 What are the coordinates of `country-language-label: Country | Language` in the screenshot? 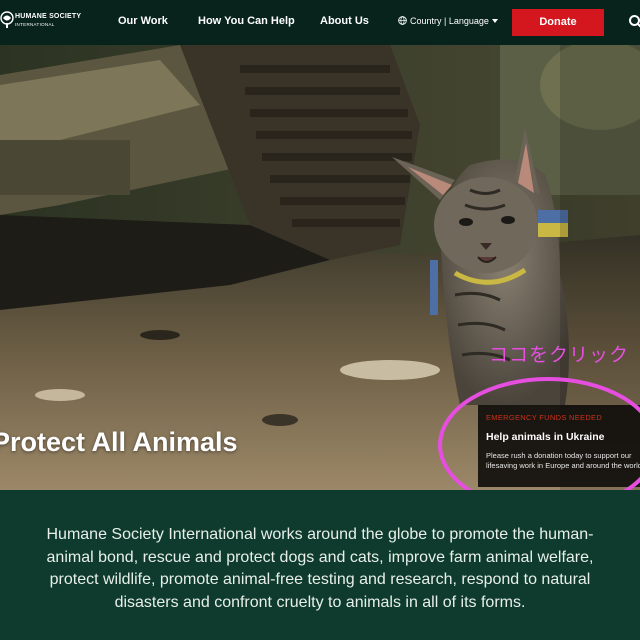 It's located at (449, 21).